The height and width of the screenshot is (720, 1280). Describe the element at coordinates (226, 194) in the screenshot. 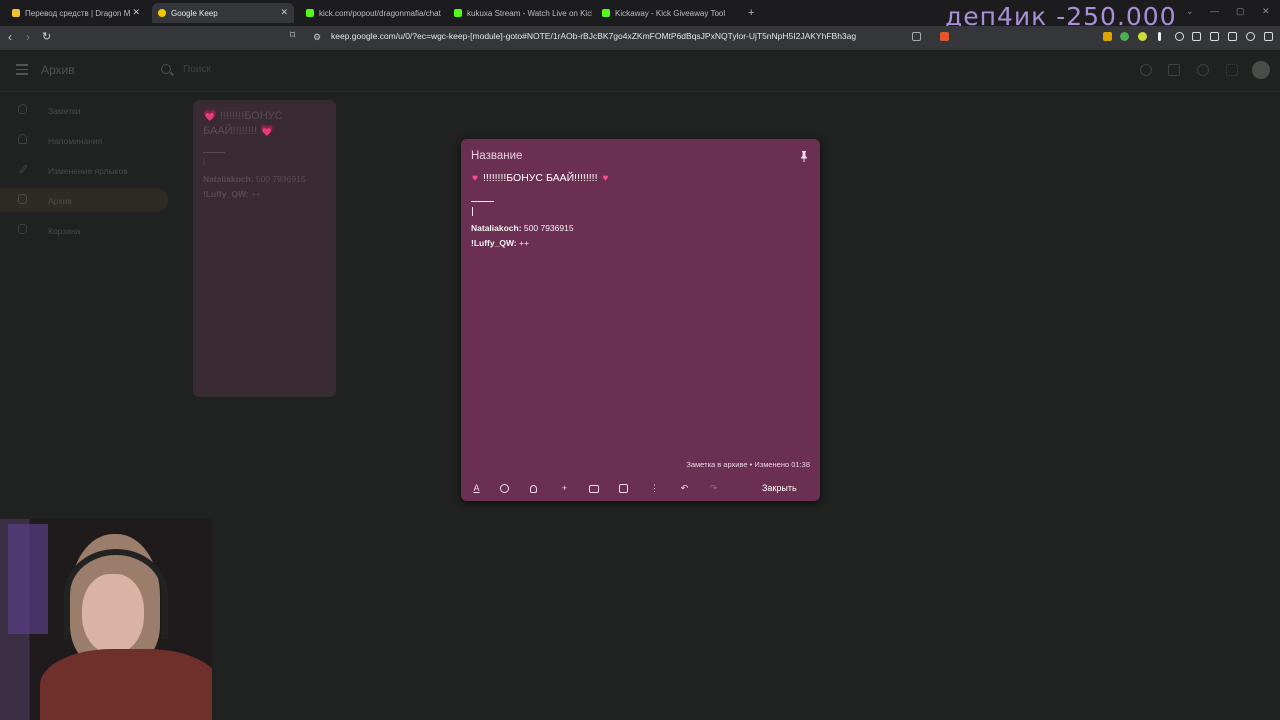

I see `note-card-user: !Luffy_QW:` at that location.